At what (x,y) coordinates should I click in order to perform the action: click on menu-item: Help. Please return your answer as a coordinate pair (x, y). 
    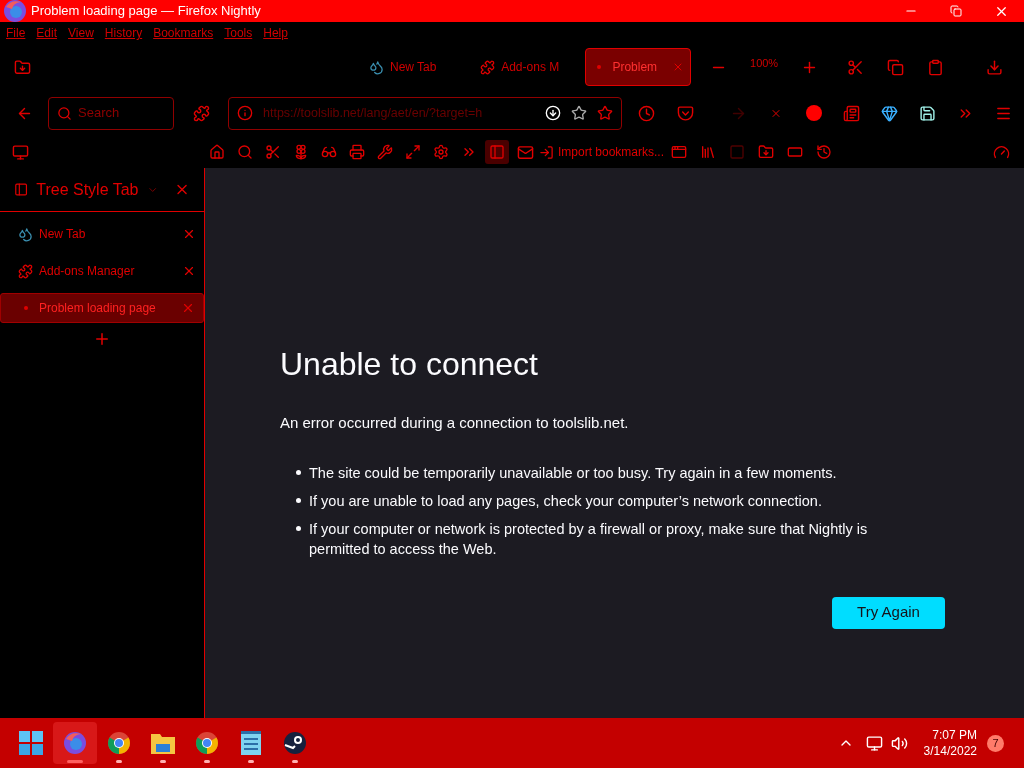
    Looking at the image, I should click on (275, 33).